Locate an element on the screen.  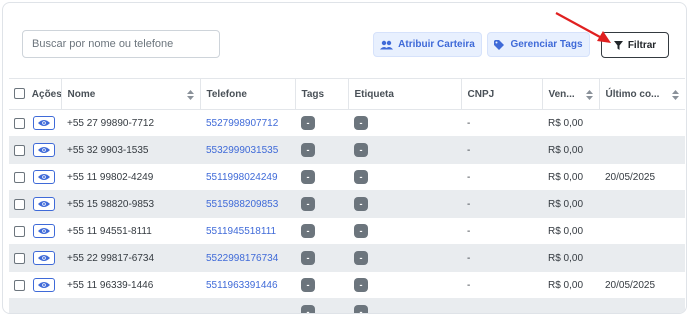
label-cell: - is located at coordinates (404, 306).